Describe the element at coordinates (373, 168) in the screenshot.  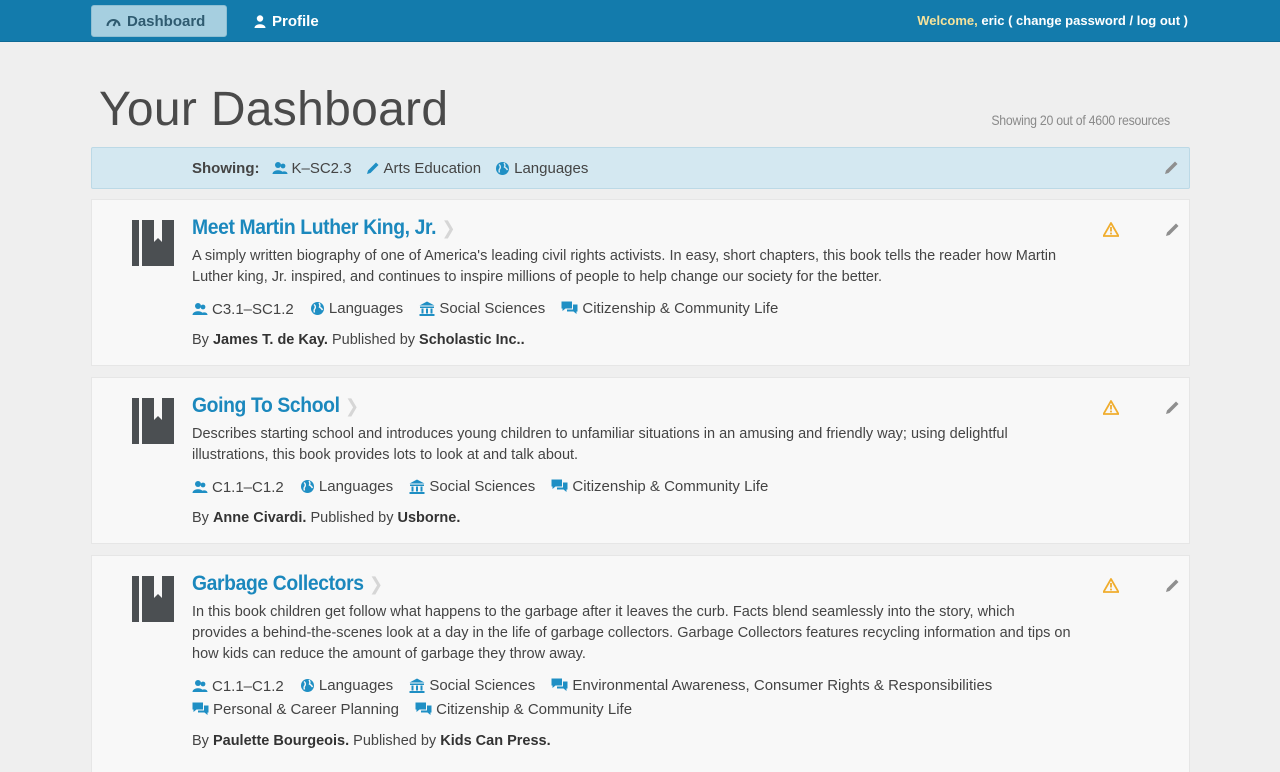
I see `pencil-icon` at that location.